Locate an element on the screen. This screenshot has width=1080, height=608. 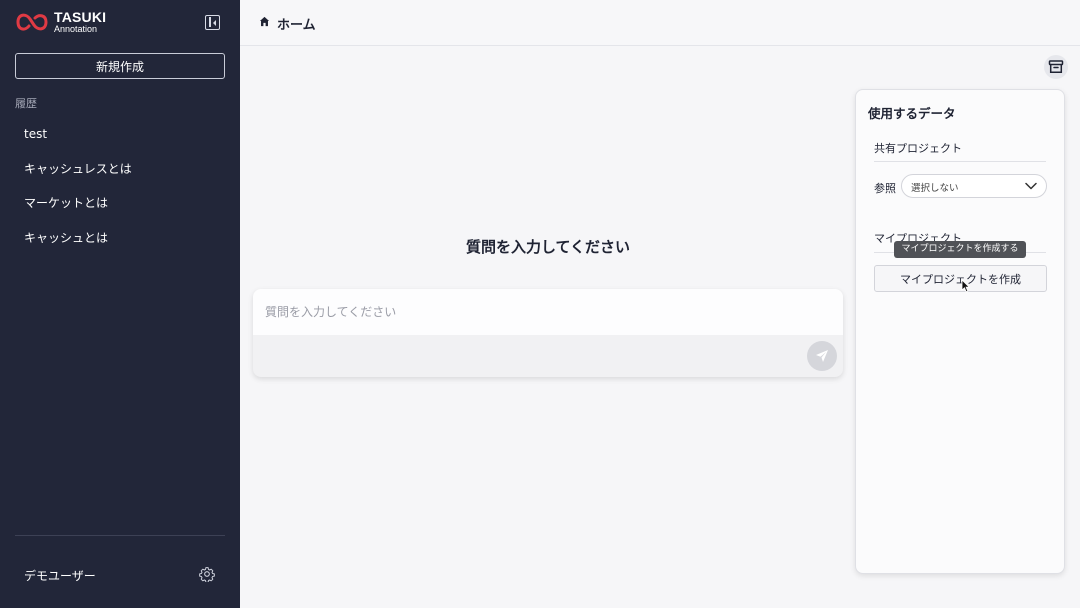
archive-icon is located at coordinates (1056, 66).